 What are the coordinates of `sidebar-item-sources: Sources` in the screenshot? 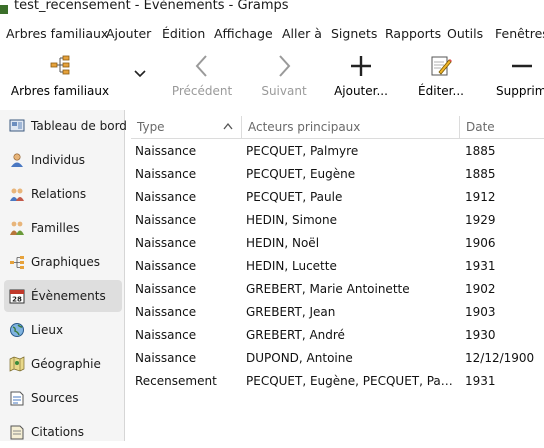 It's located at (63, 398).